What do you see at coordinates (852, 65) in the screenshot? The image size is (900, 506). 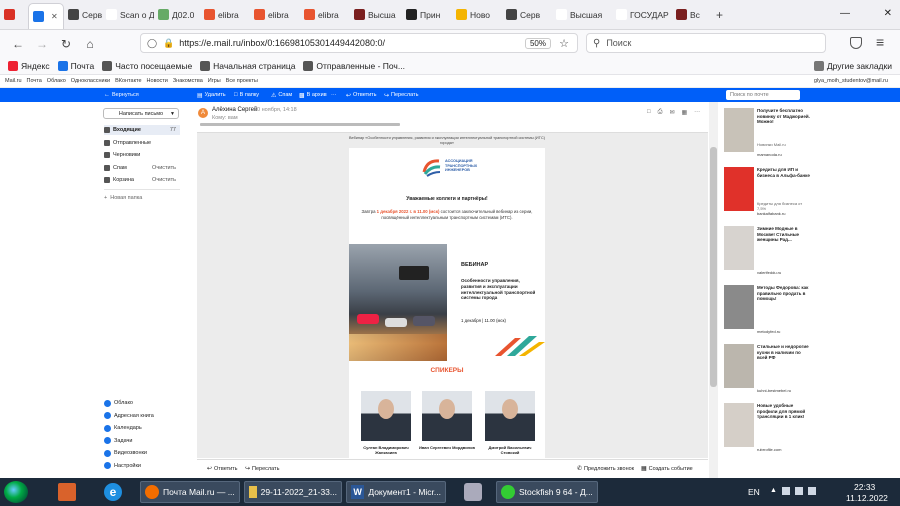 I see `other-bookmarks: Другие закладки` at bounding box center [852, 65].